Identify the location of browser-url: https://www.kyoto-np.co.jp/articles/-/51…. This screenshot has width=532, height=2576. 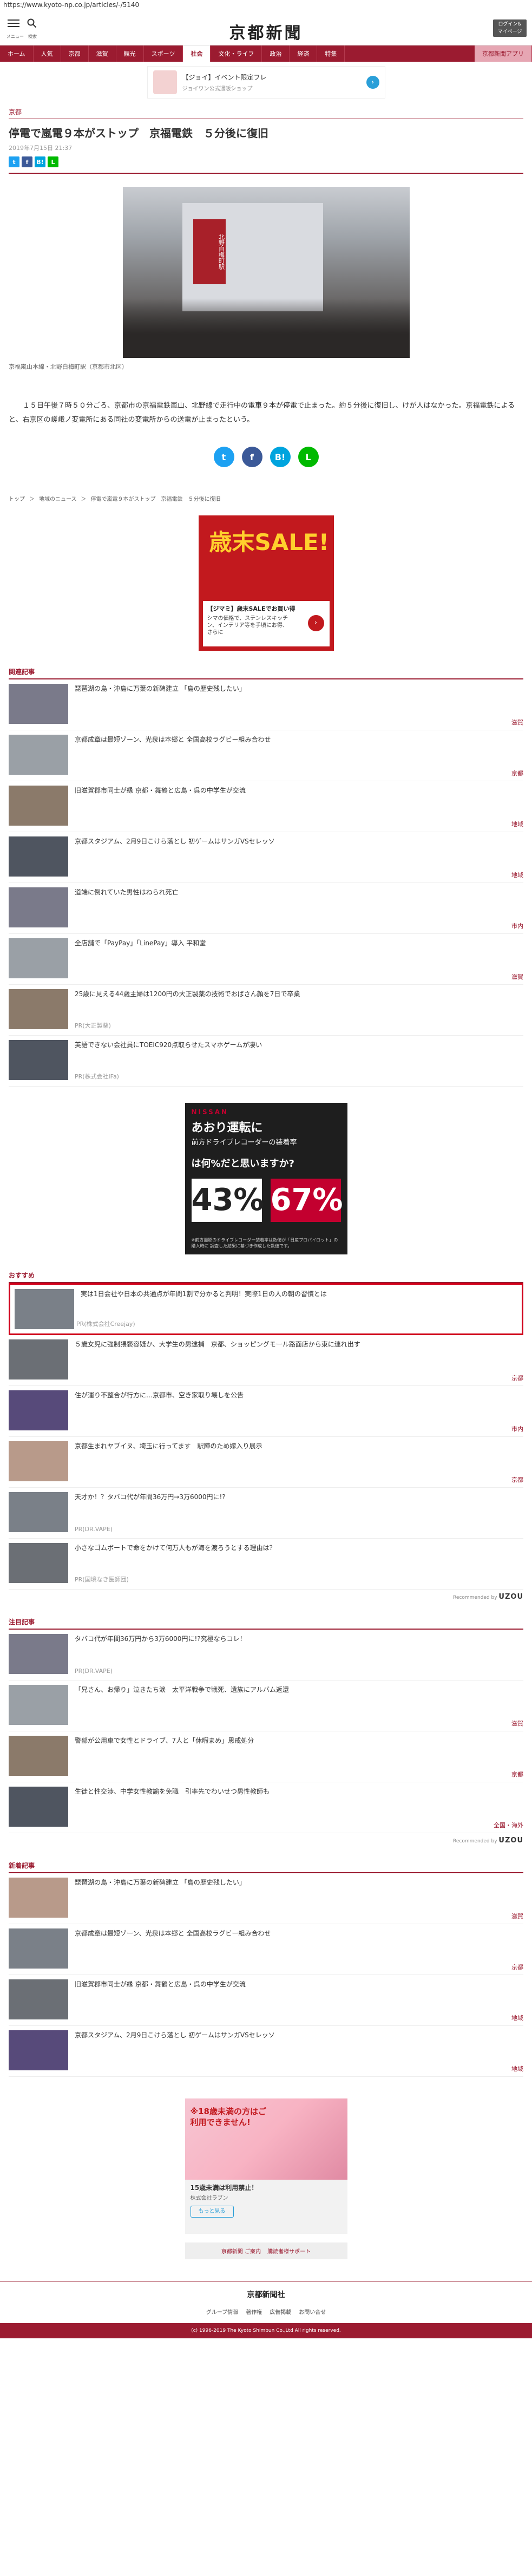
(266, 6).